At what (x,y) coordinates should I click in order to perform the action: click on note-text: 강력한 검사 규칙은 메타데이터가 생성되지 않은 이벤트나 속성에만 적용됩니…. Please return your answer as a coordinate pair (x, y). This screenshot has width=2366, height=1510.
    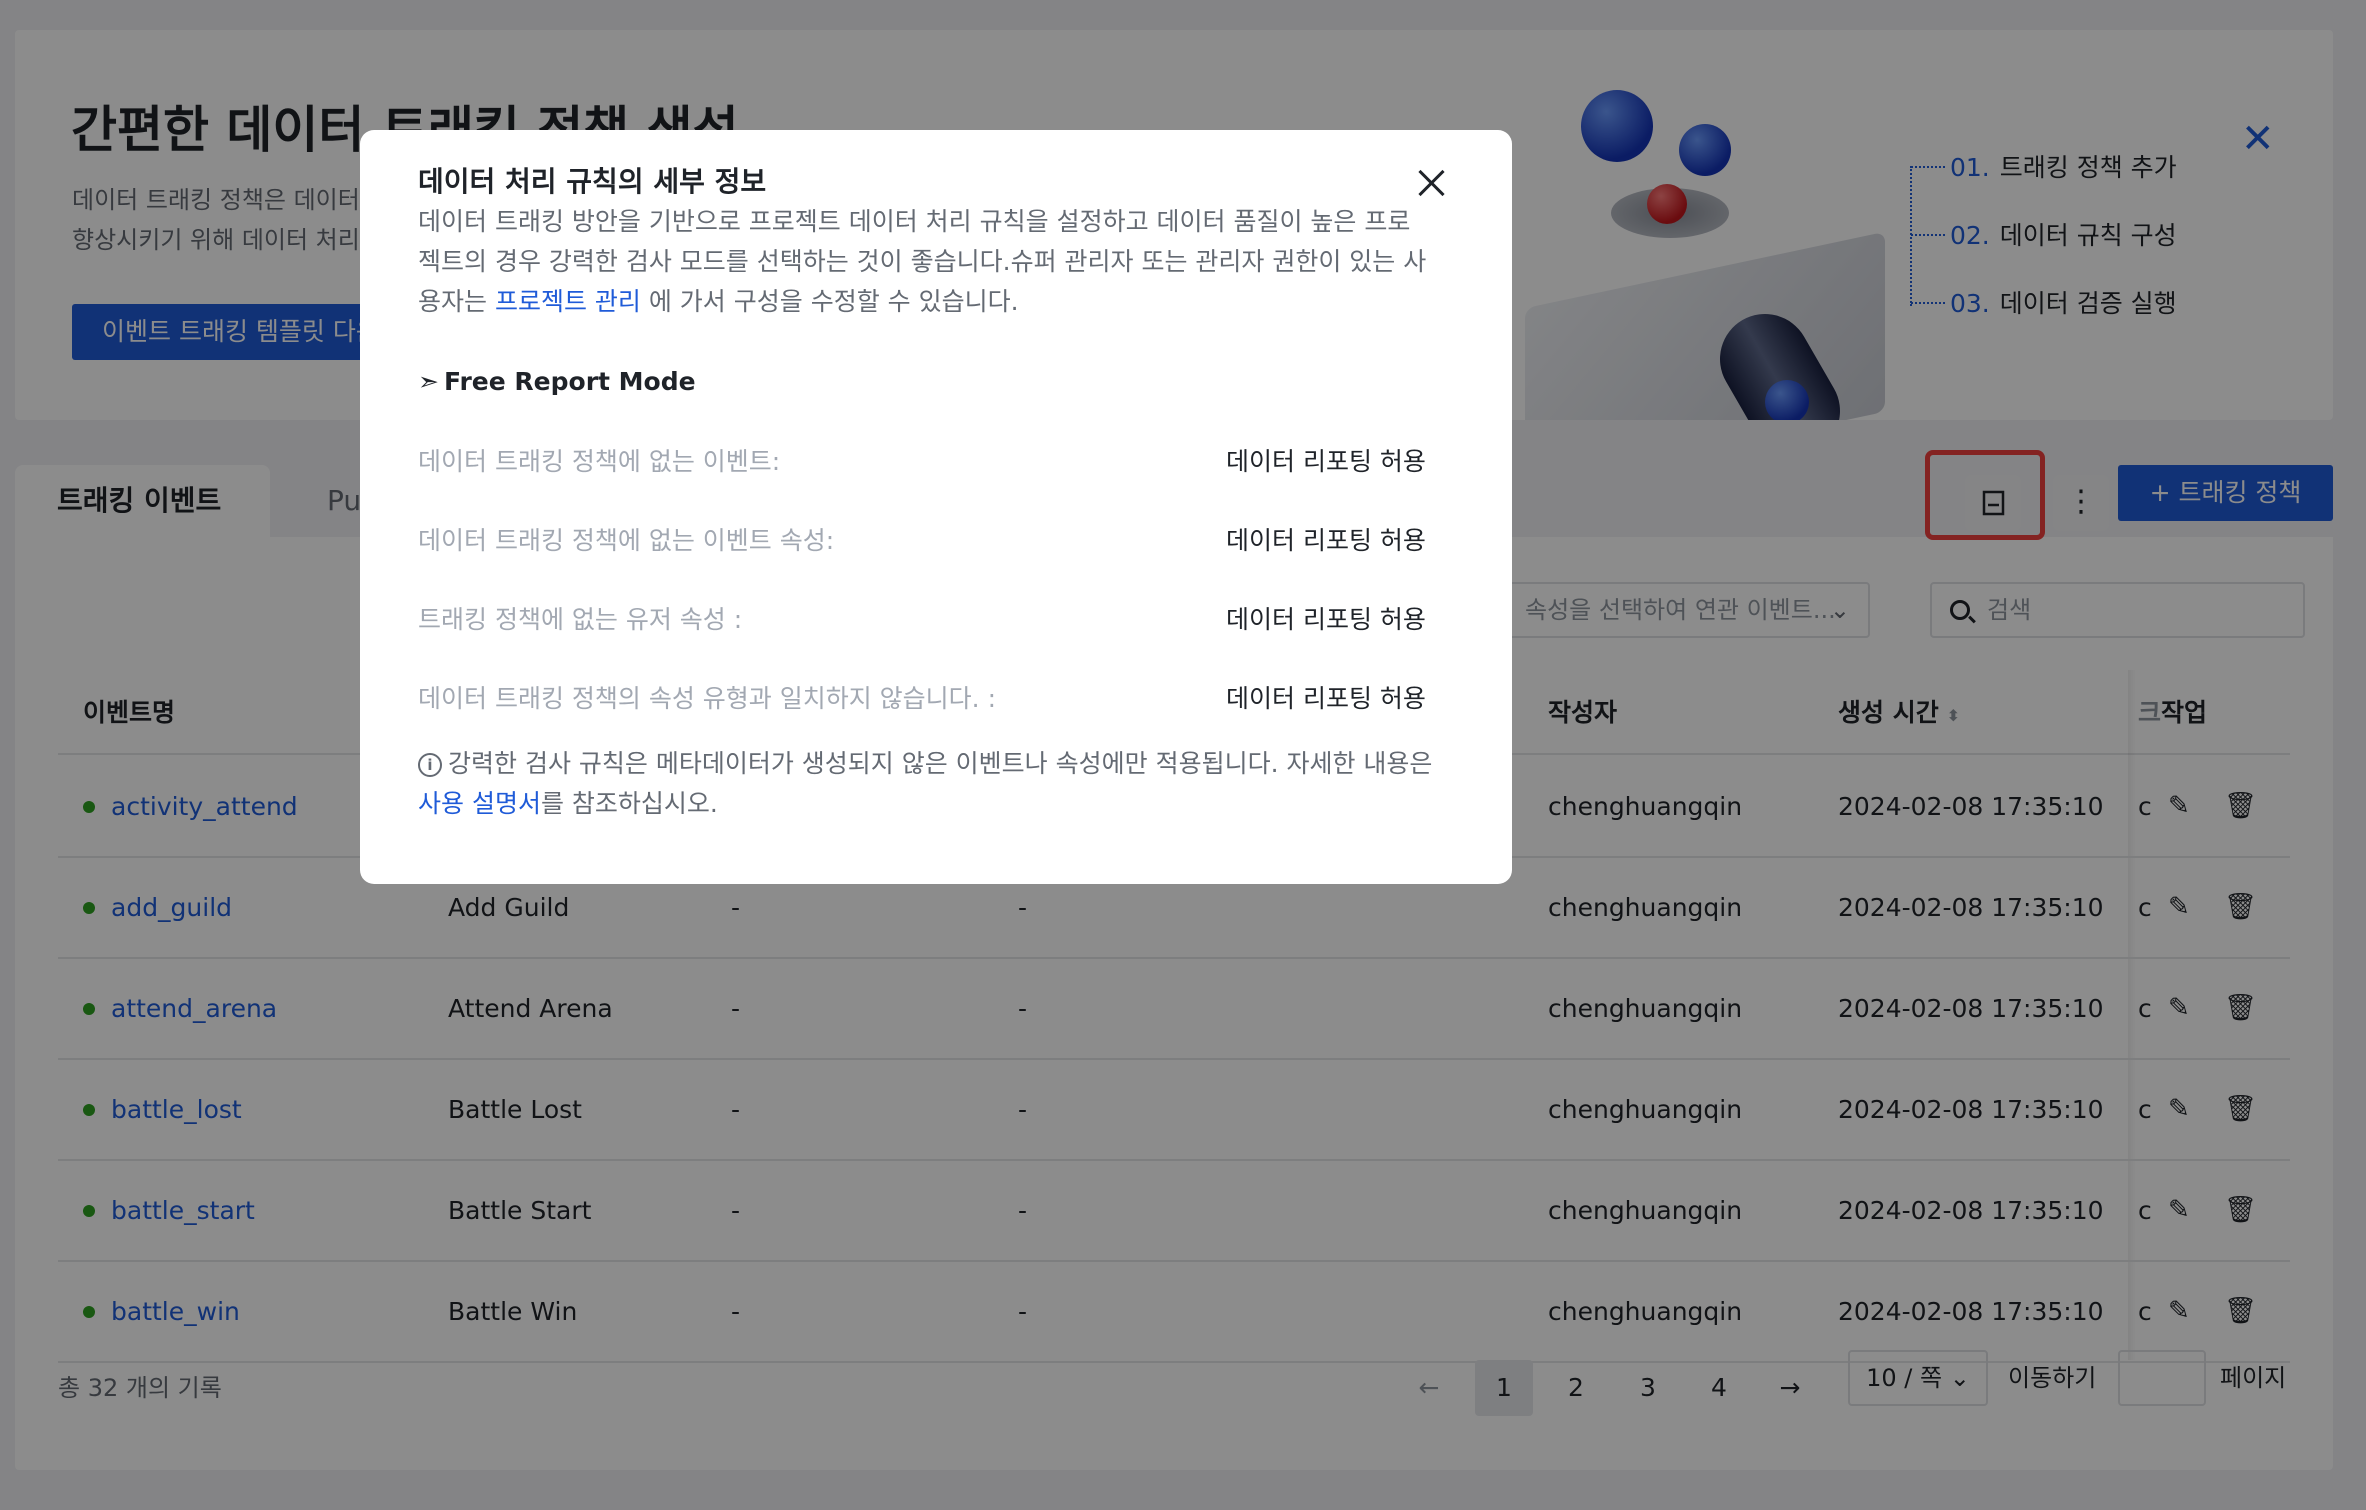
    Looking at the image, I should click on (940, 763).